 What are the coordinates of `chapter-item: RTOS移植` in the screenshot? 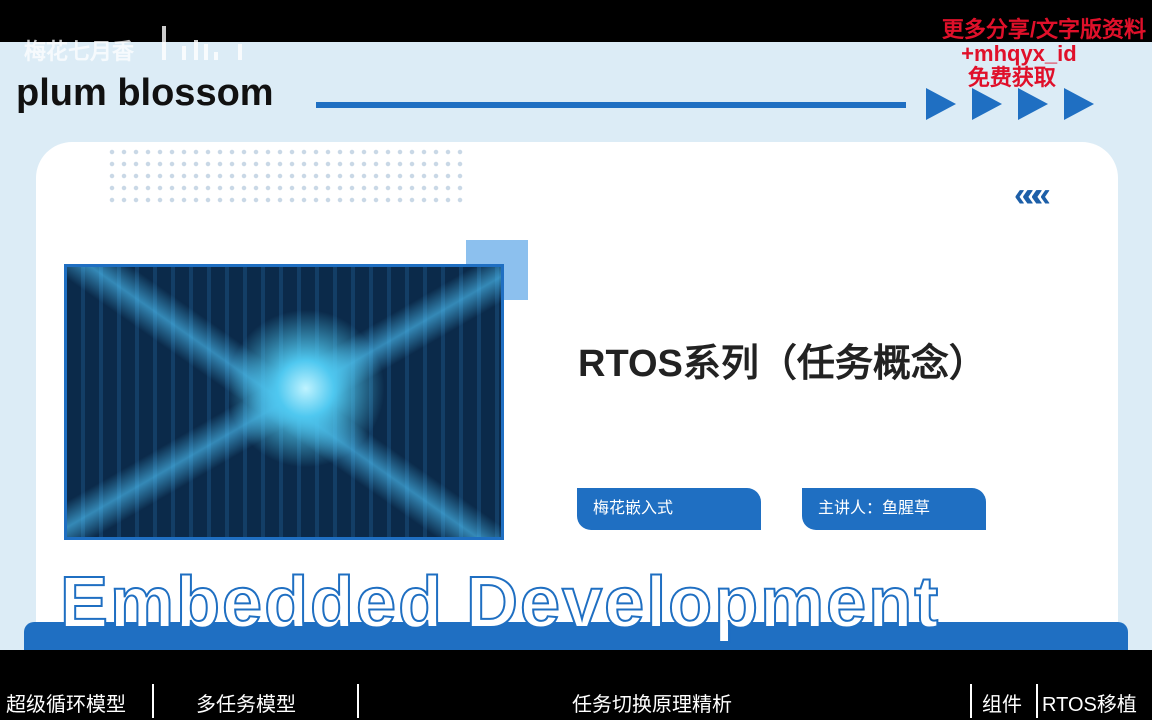 It's located at (1089, 702).